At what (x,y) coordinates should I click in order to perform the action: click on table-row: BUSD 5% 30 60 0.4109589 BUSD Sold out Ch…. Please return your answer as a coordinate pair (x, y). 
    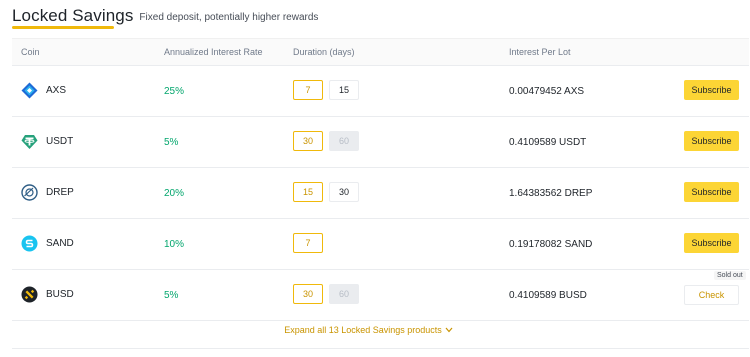
    Looking at the image, I should click on (380, 295).